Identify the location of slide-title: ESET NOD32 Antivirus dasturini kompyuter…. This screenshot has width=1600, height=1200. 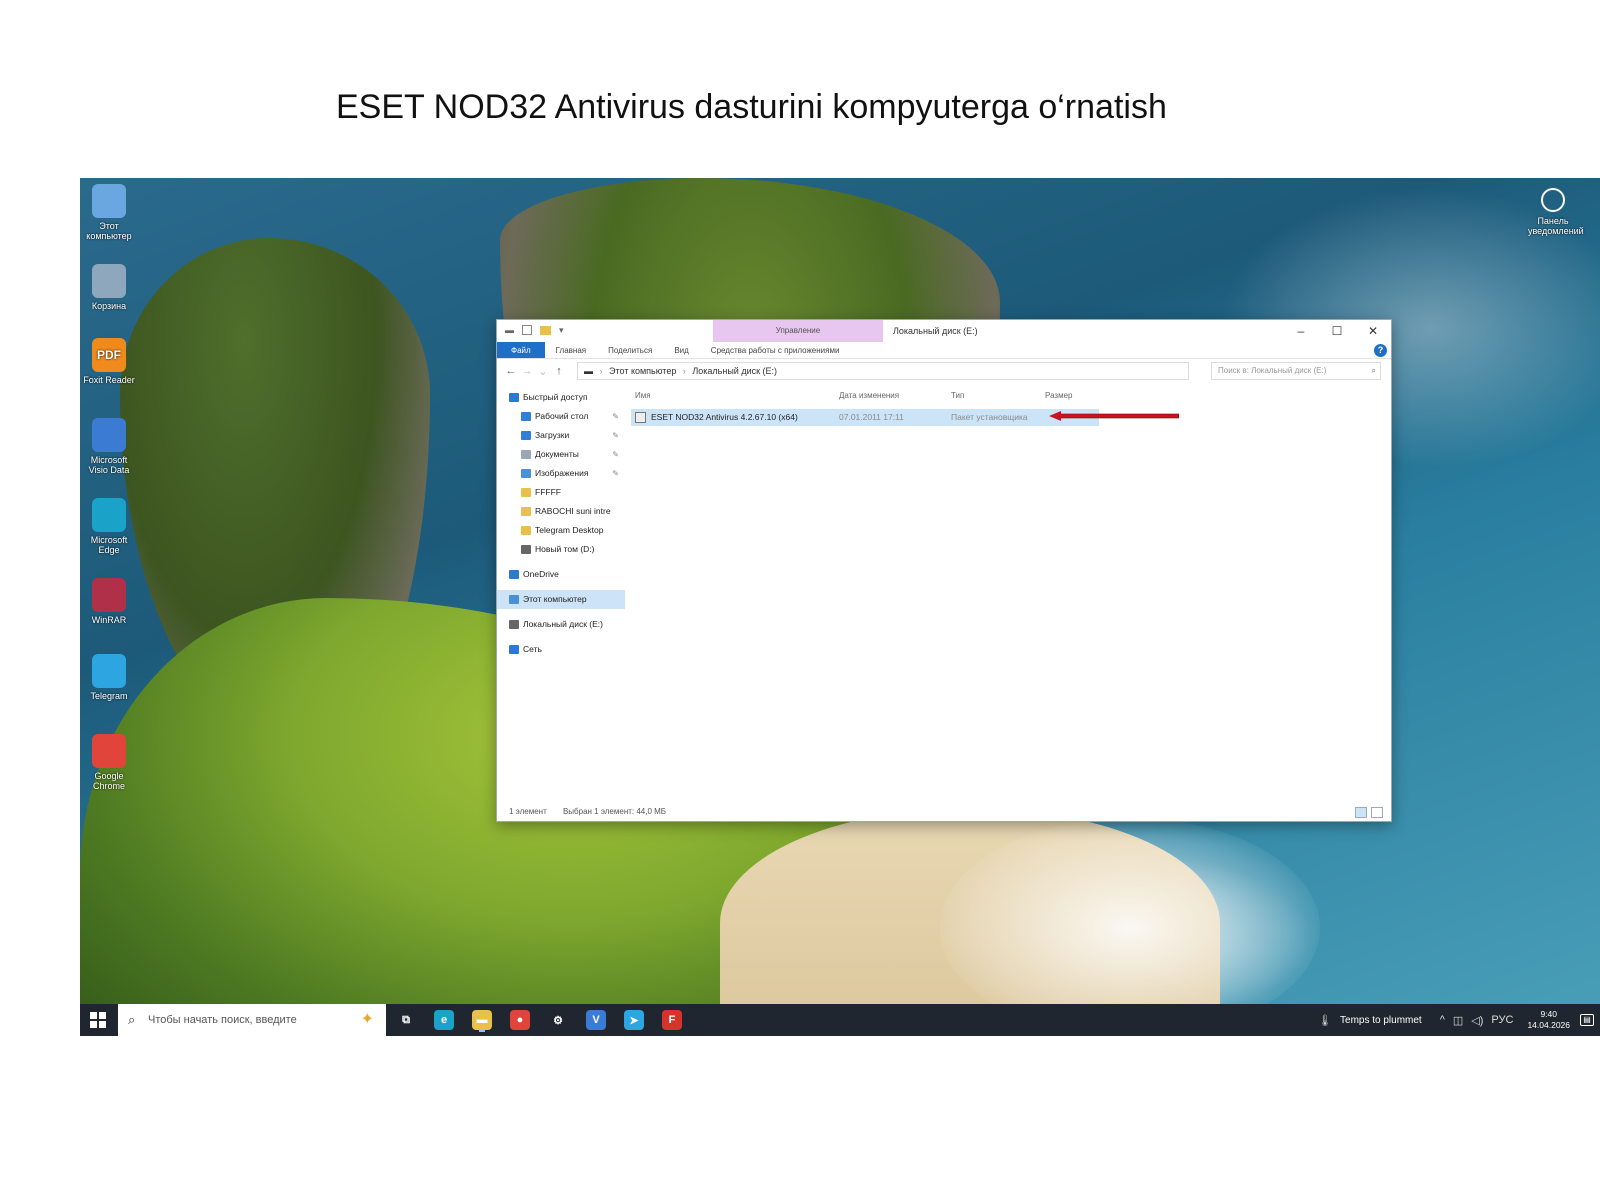
(751, 107).